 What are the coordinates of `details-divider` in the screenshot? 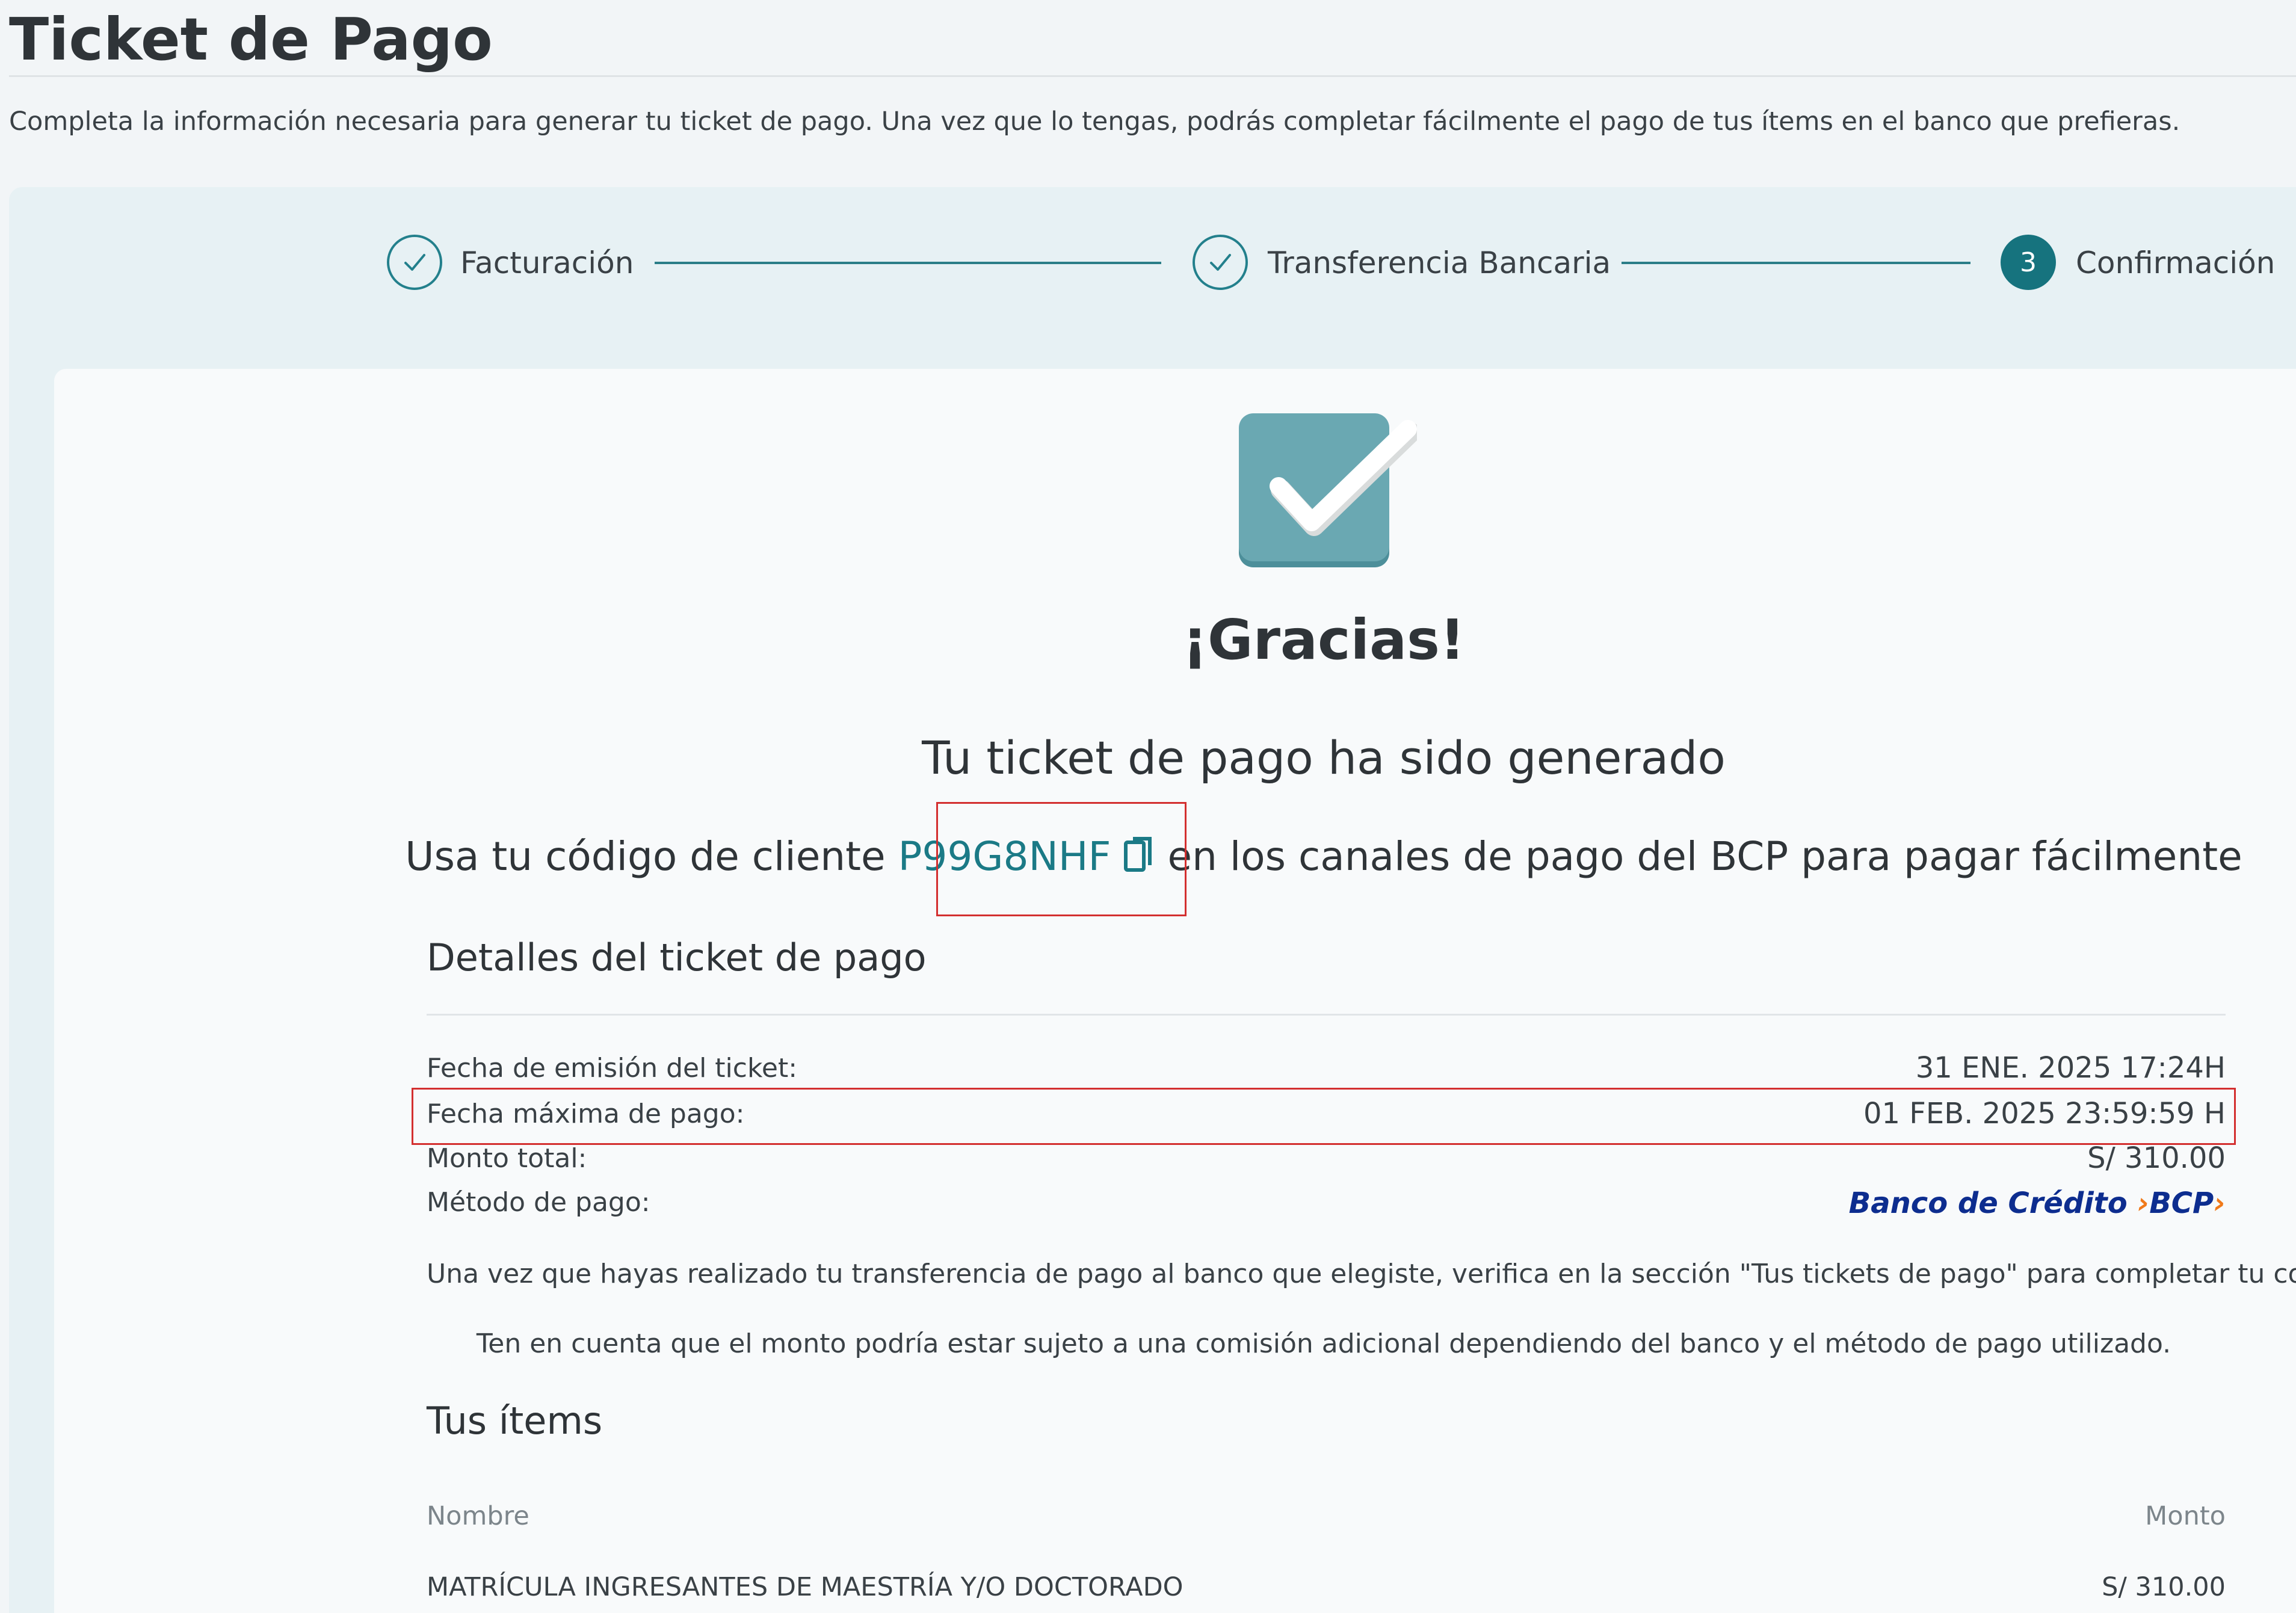 It's located at (1326, 1015).